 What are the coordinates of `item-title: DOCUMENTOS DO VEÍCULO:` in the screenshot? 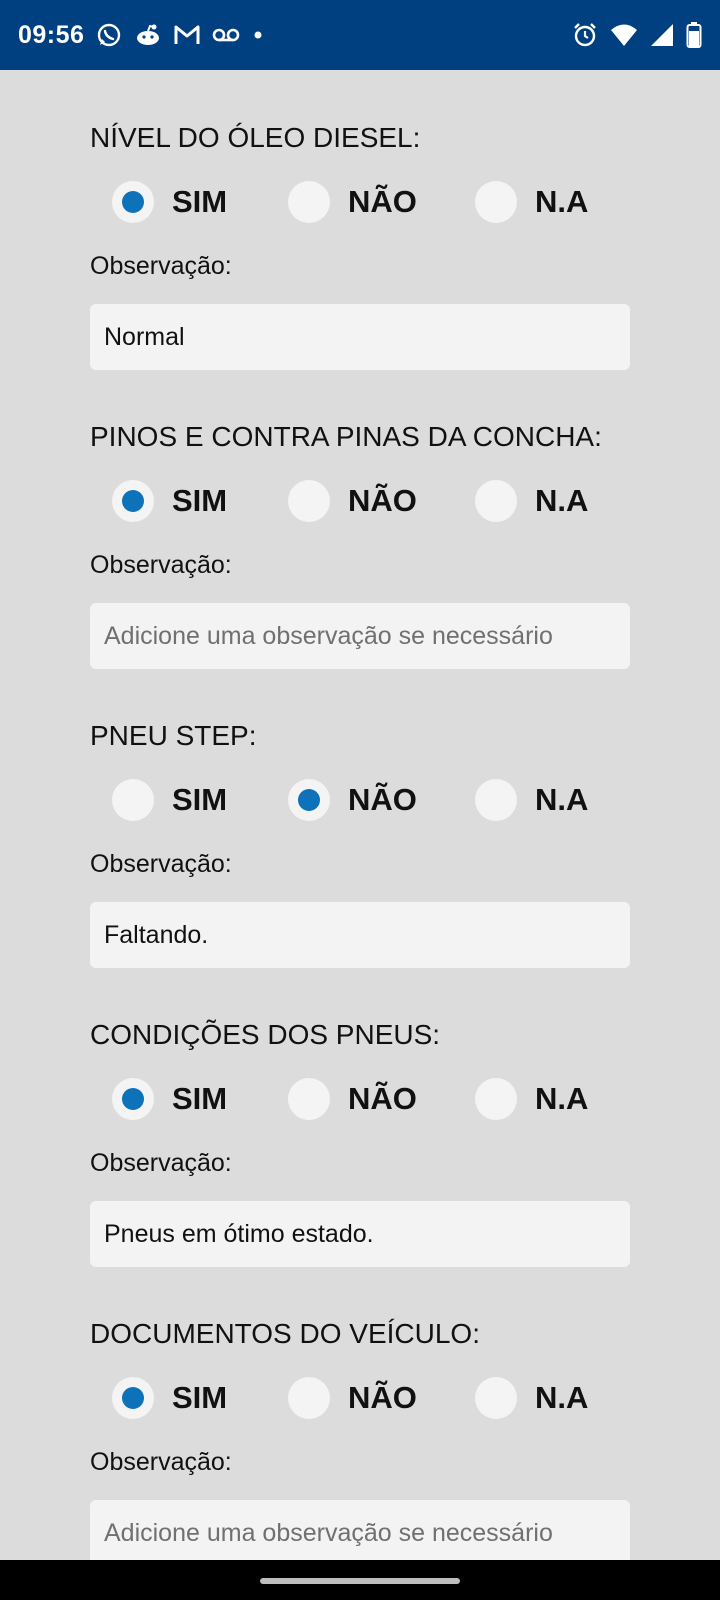 It's located at (285, 1333).